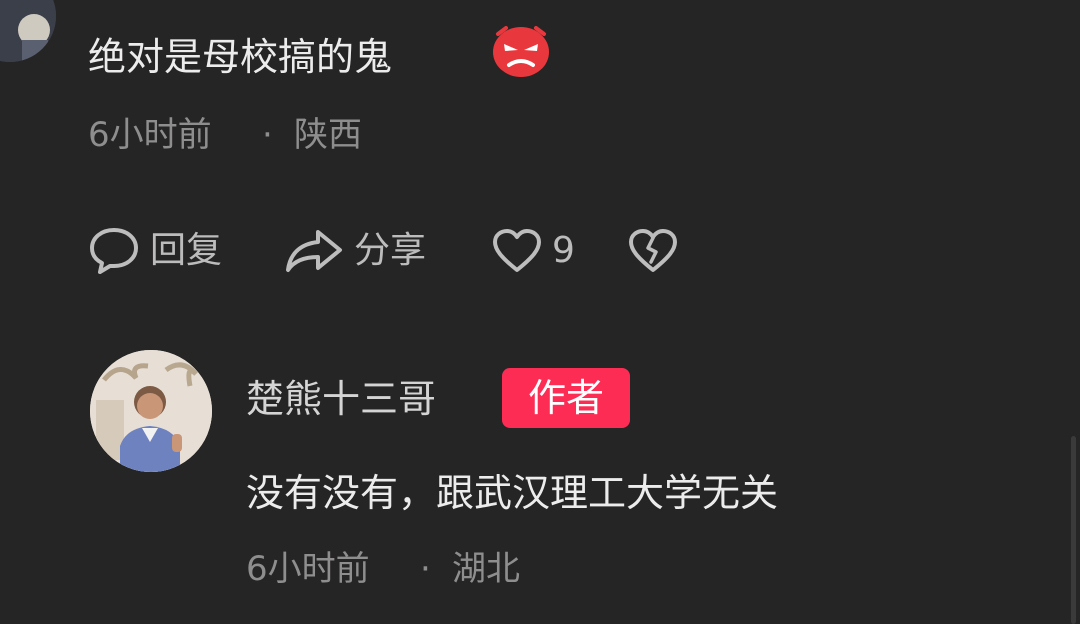 Image resolution: width=1080 pixels, height=624 pixels. I want to click on reply-location: 湖北, so click(486, 569).